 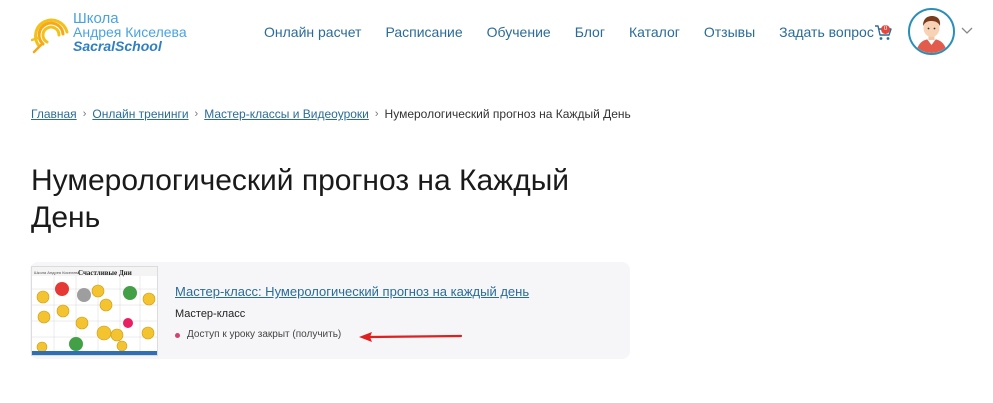 What do you see at coordinates (519, 32) in the screenshot?
I see `nav-item-training: Обучение` at bounding box center [519, 32].